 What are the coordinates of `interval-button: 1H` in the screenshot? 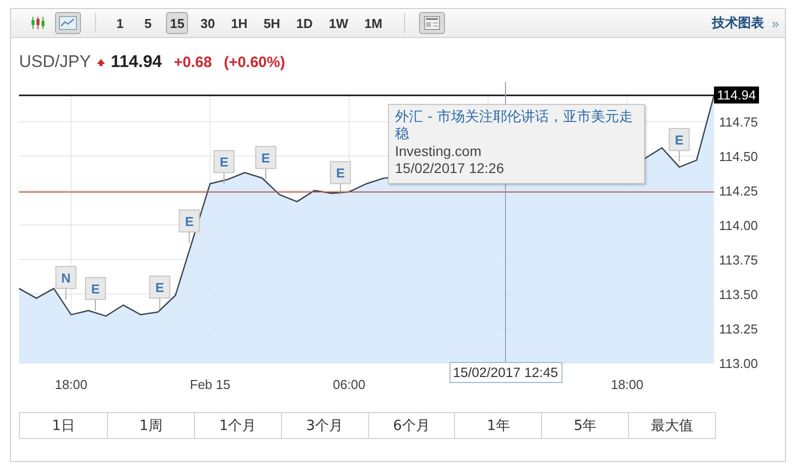 It's located at (239, 23).